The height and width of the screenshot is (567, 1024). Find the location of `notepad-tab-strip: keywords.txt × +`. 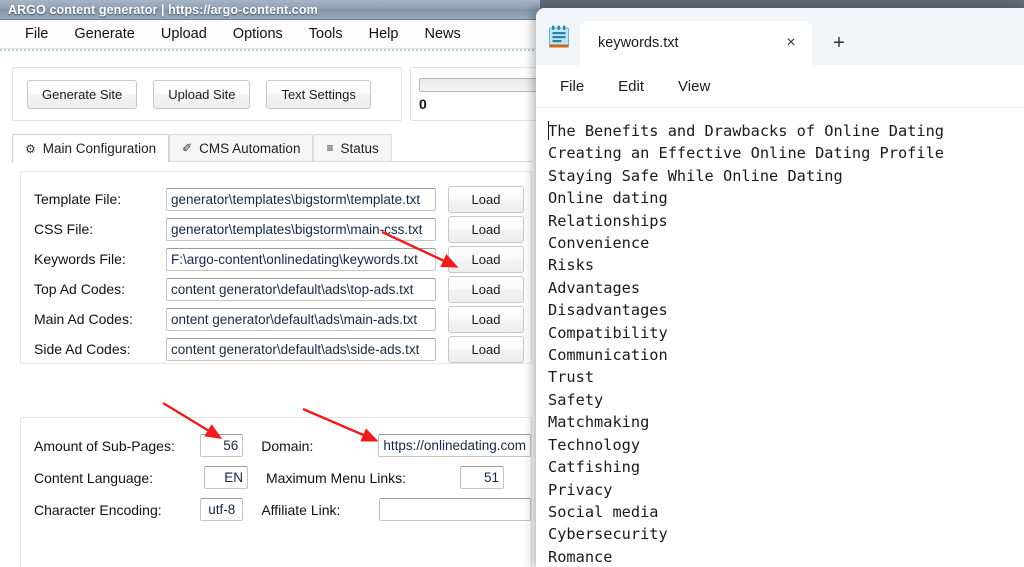

notepad-tab-strip: keywords.txt × + is located at coordinates (780, 36).